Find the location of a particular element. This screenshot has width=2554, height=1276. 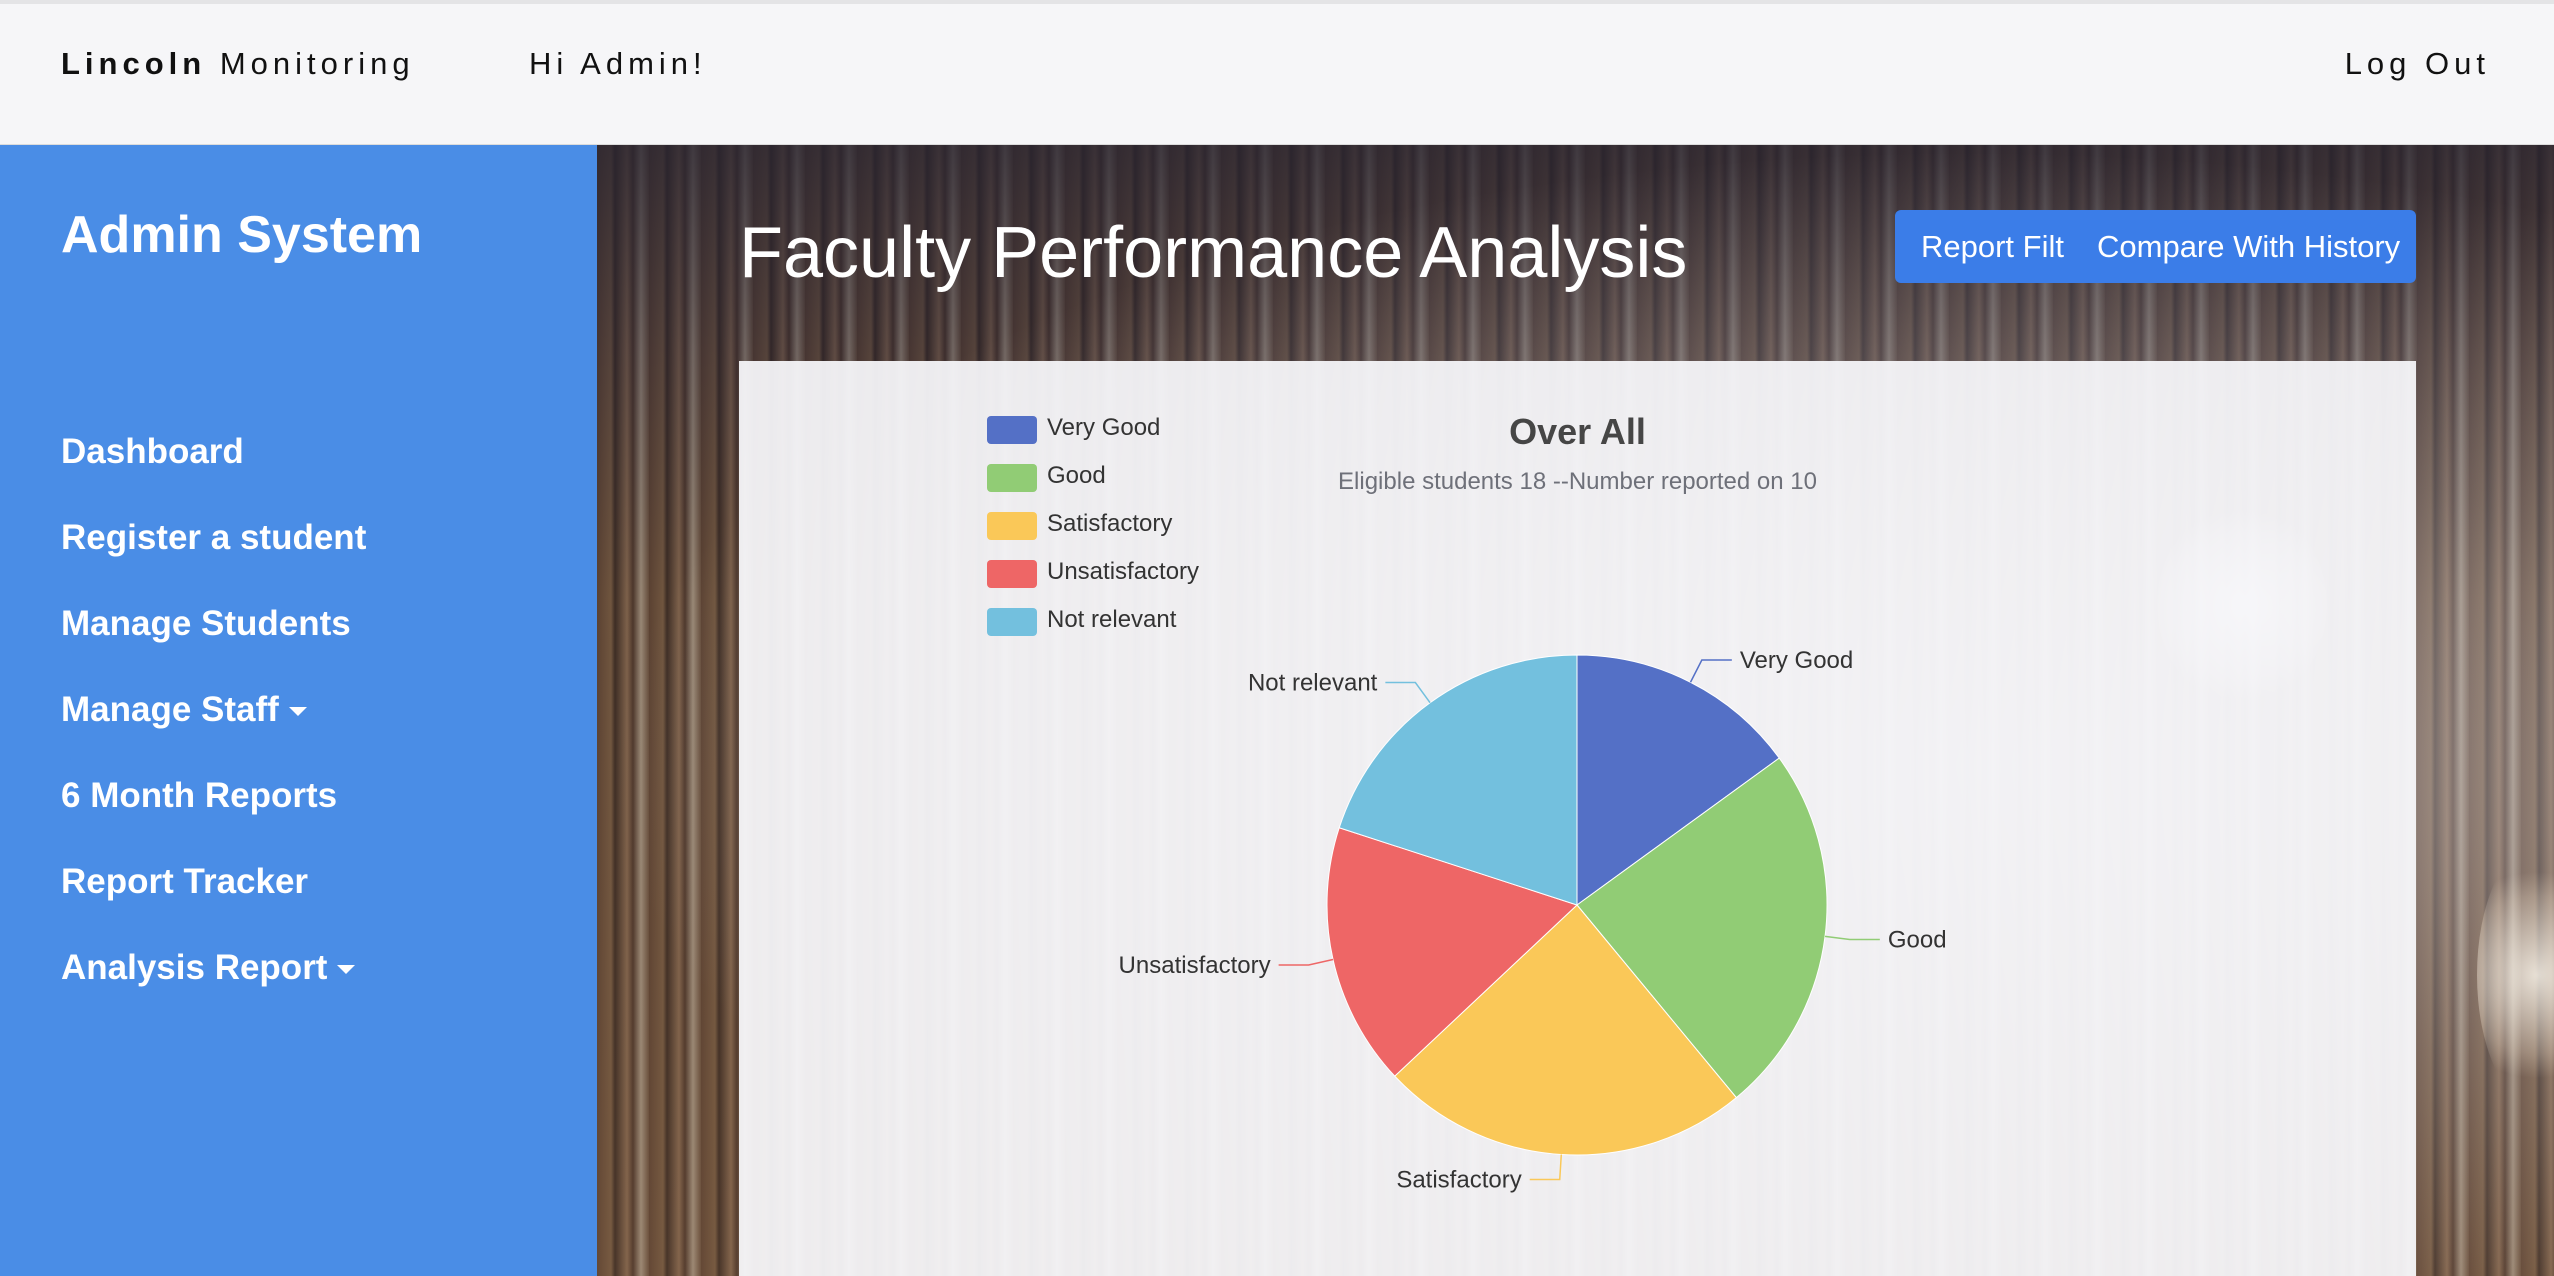

sidebar-item-label: Analysis Report is located at coordinates (194, 967).